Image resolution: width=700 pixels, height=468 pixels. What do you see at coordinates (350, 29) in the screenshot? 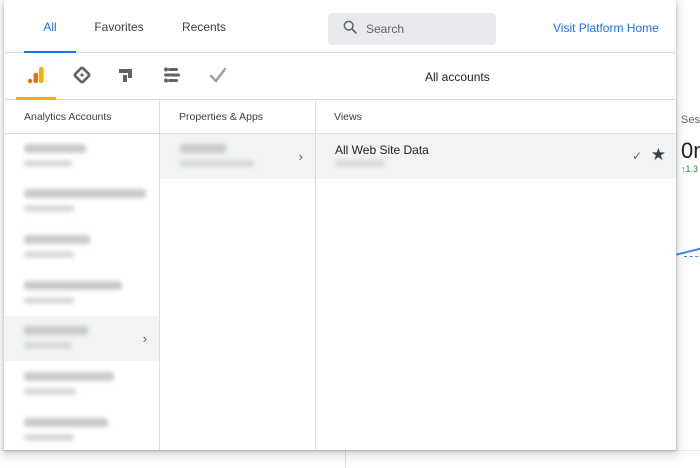
I see `search-icon` at bounding box center [350, 29].